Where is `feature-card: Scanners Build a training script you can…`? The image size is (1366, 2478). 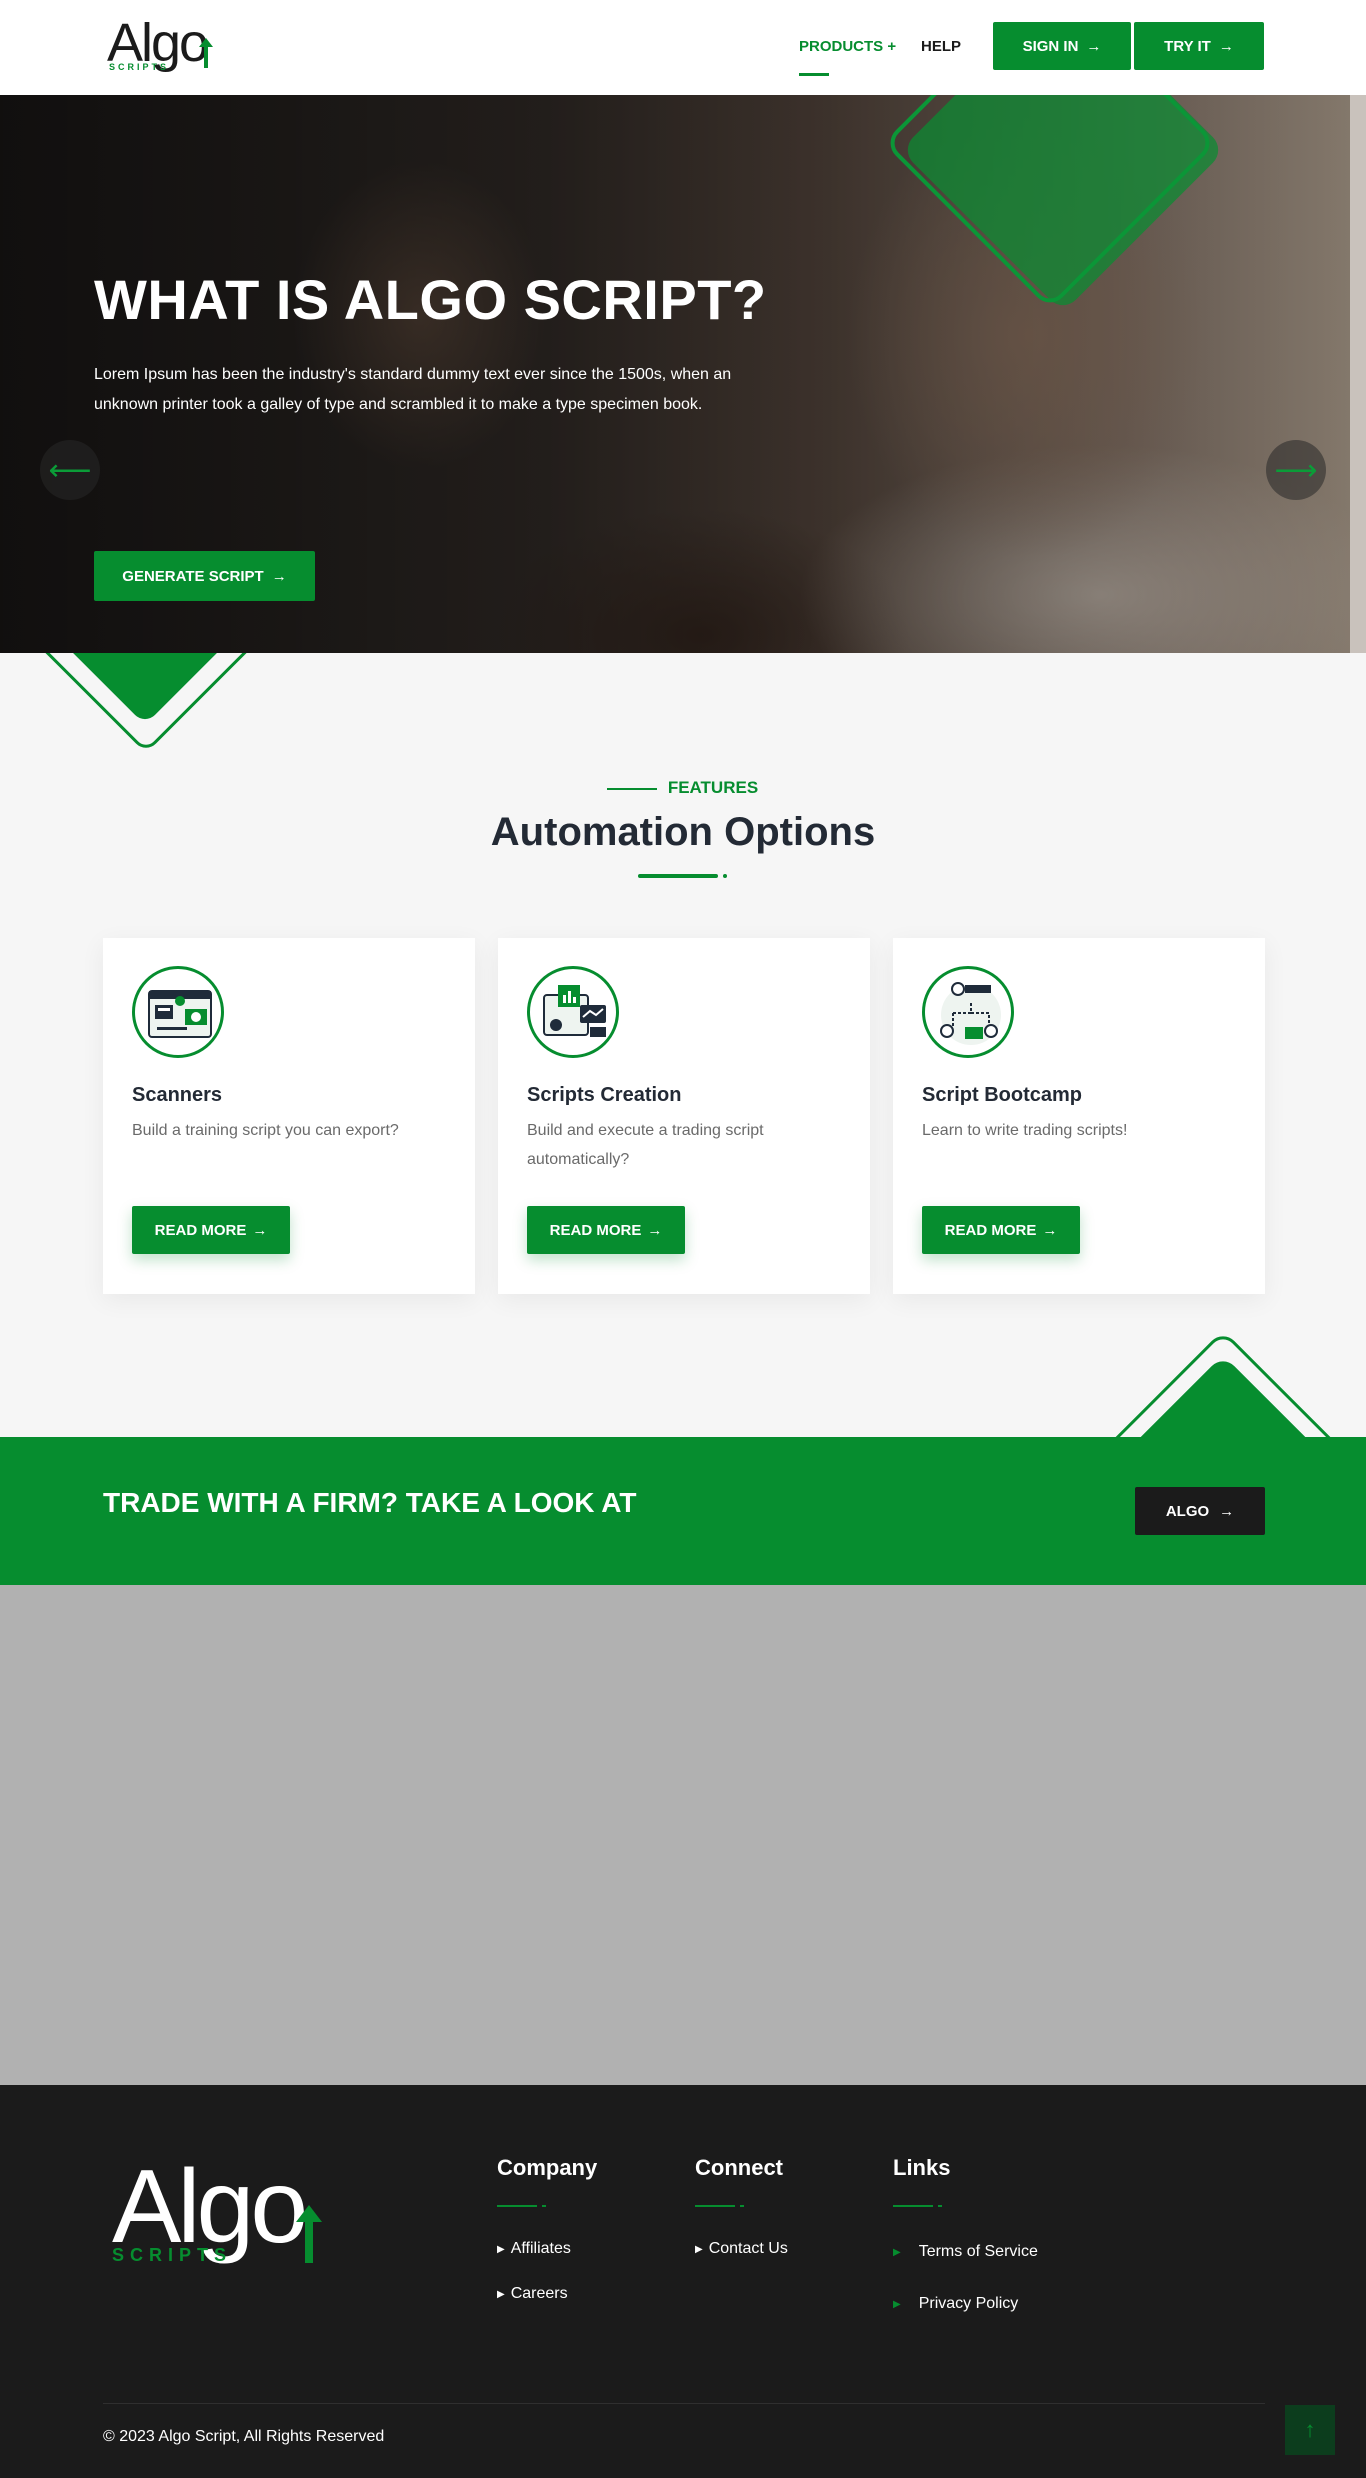
feature-card: Scanners Build a training script you can… is located at coordinates (289, 1116).